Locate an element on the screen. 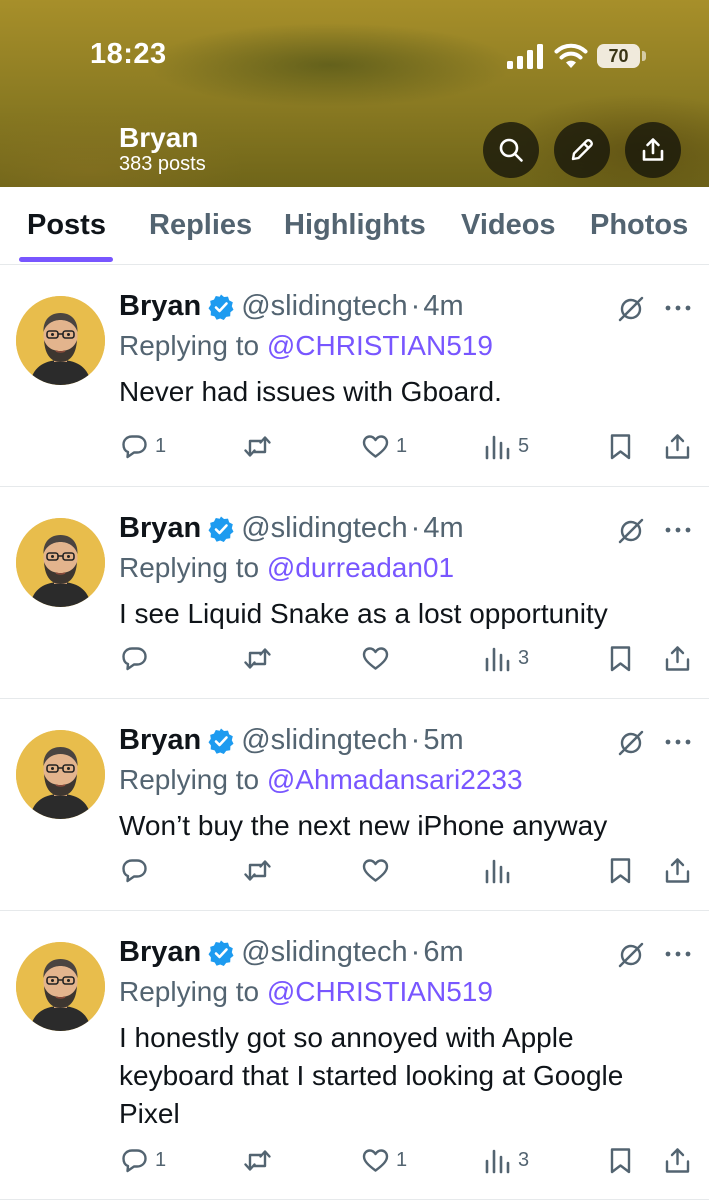 Image resolution: width=709 pixels, height=1200 pixels. post-author-line: Bryan @slidingtech · 5m is located at coordinates (291, 740).